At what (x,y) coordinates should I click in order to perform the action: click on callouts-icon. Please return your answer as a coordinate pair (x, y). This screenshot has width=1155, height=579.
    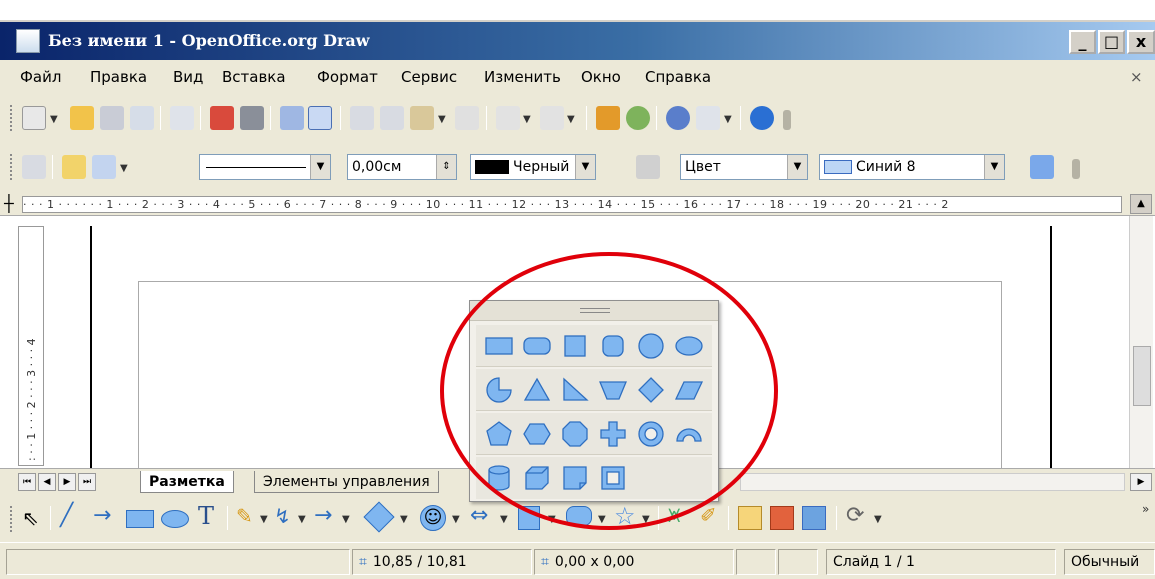
    Looking at the image, I should click on (579, 516).